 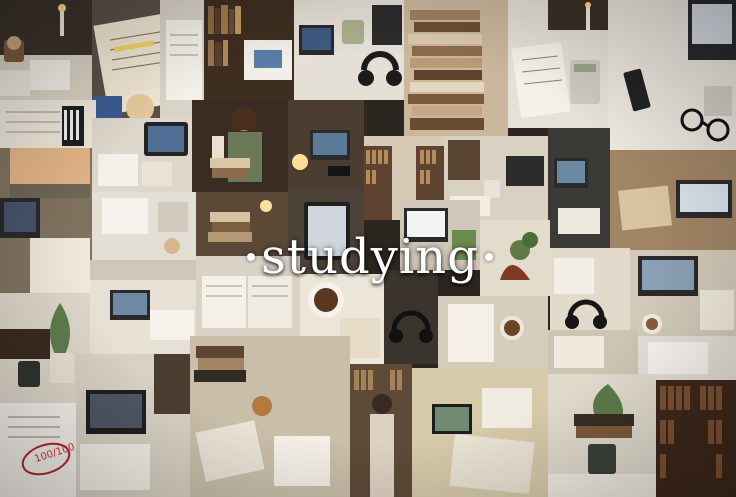 I want to click on photo-tile-headphones-laptop, so click(x=349, y=50).